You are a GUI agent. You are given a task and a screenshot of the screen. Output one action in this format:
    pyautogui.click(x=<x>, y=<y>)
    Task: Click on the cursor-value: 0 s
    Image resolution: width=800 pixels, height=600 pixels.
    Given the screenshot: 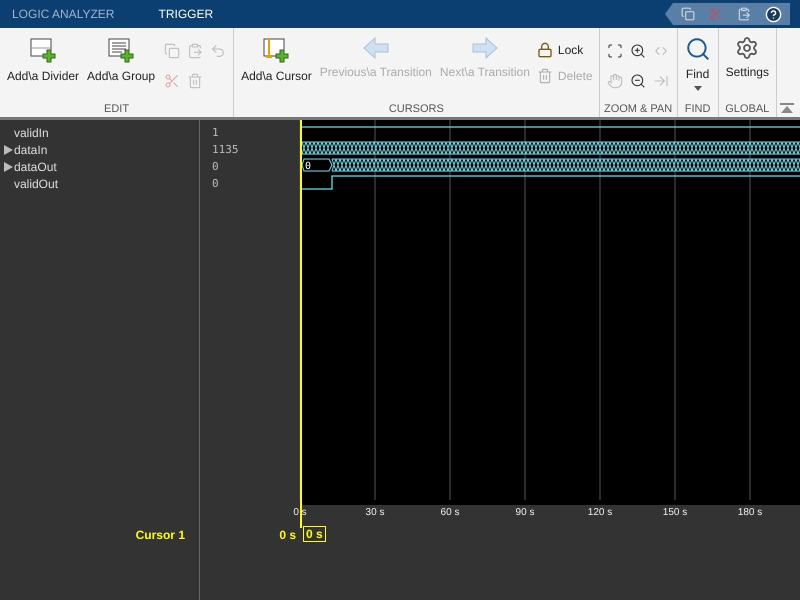 What is the action you would take?
    pyautogui.click(x=287, y=535)
    